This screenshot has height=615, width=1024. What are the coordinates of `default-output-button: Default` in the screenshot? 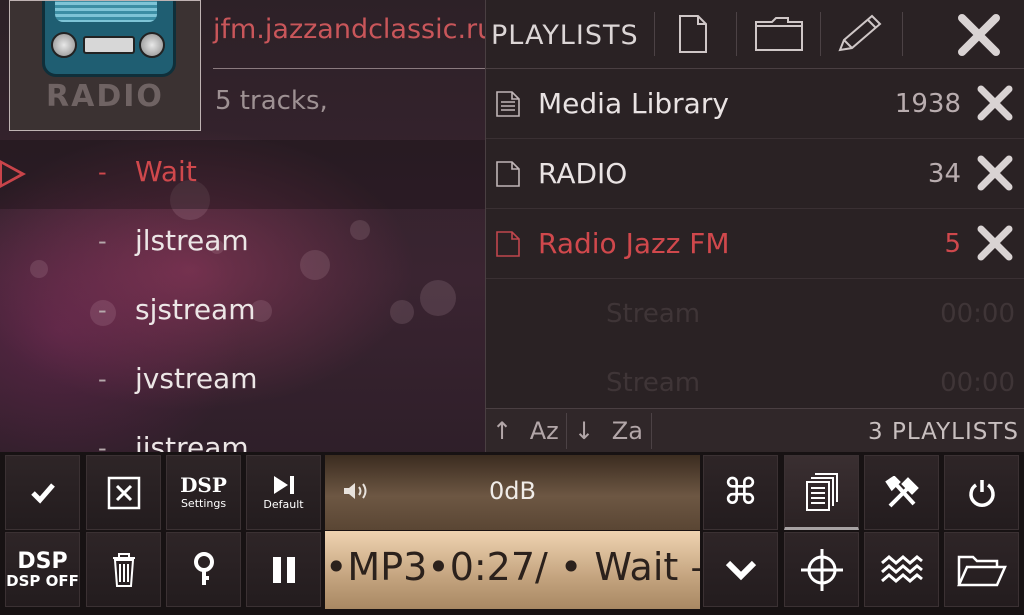 It's located at (283, 492).